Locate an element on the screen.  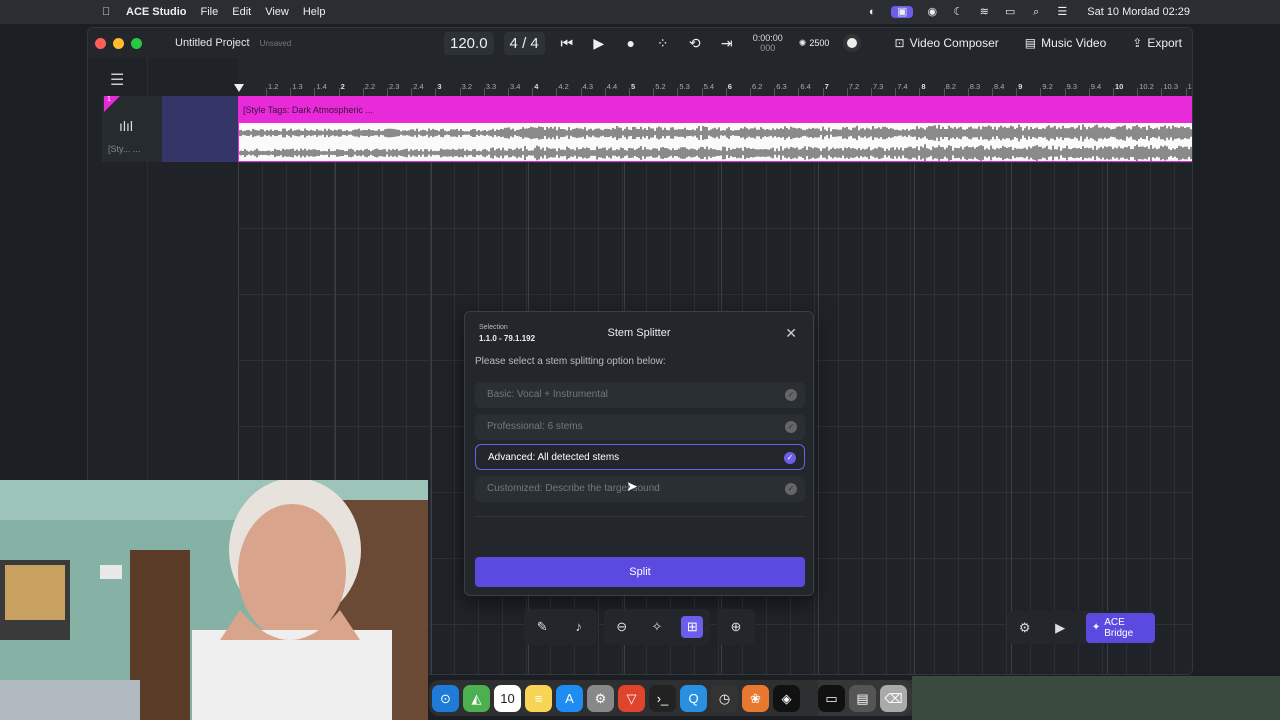
close-window-button is located at coordinates (100, 43).